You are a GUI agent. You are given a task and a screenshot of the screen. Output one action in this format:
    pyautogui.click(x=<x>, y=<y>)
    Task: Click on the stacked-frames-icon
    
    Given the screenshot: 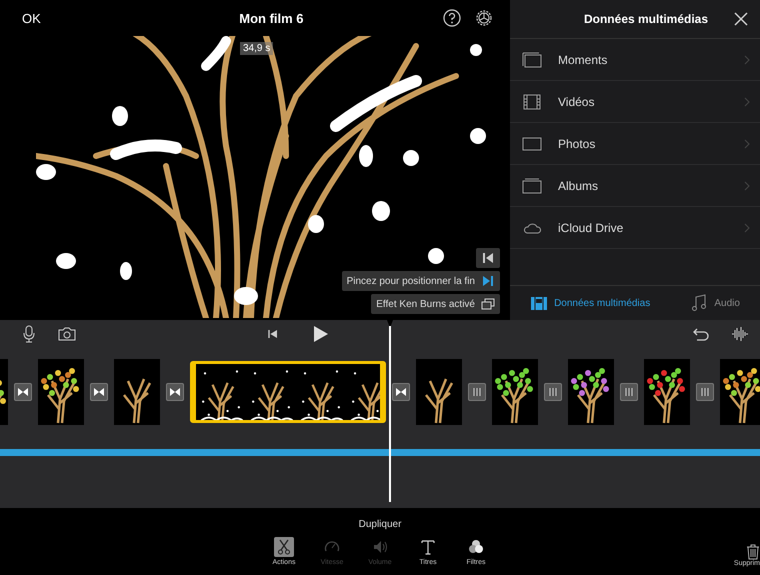 What is the action you would take?
    pyautogui.click(x=532, y=60)
    